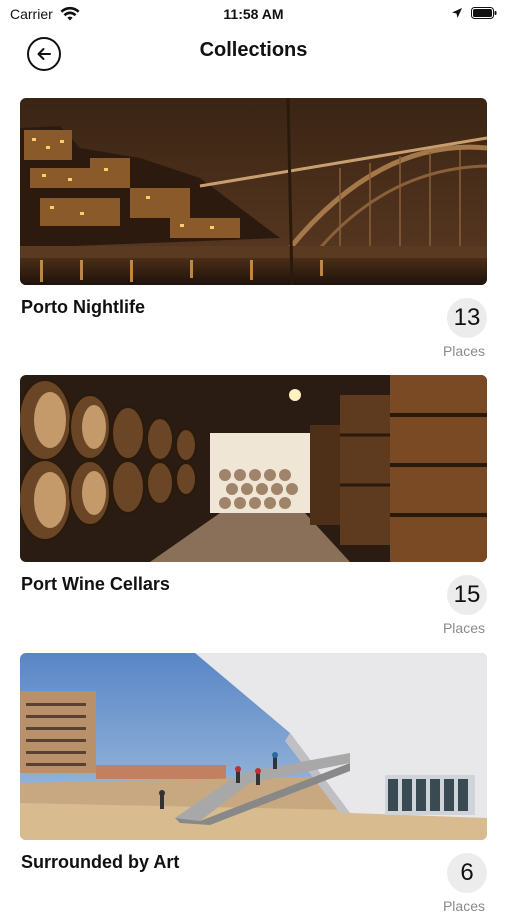  What do you see at coordinates (253, 50) in the screenshot?
I see `page-title: Collections` at bounding box center [253, 50].